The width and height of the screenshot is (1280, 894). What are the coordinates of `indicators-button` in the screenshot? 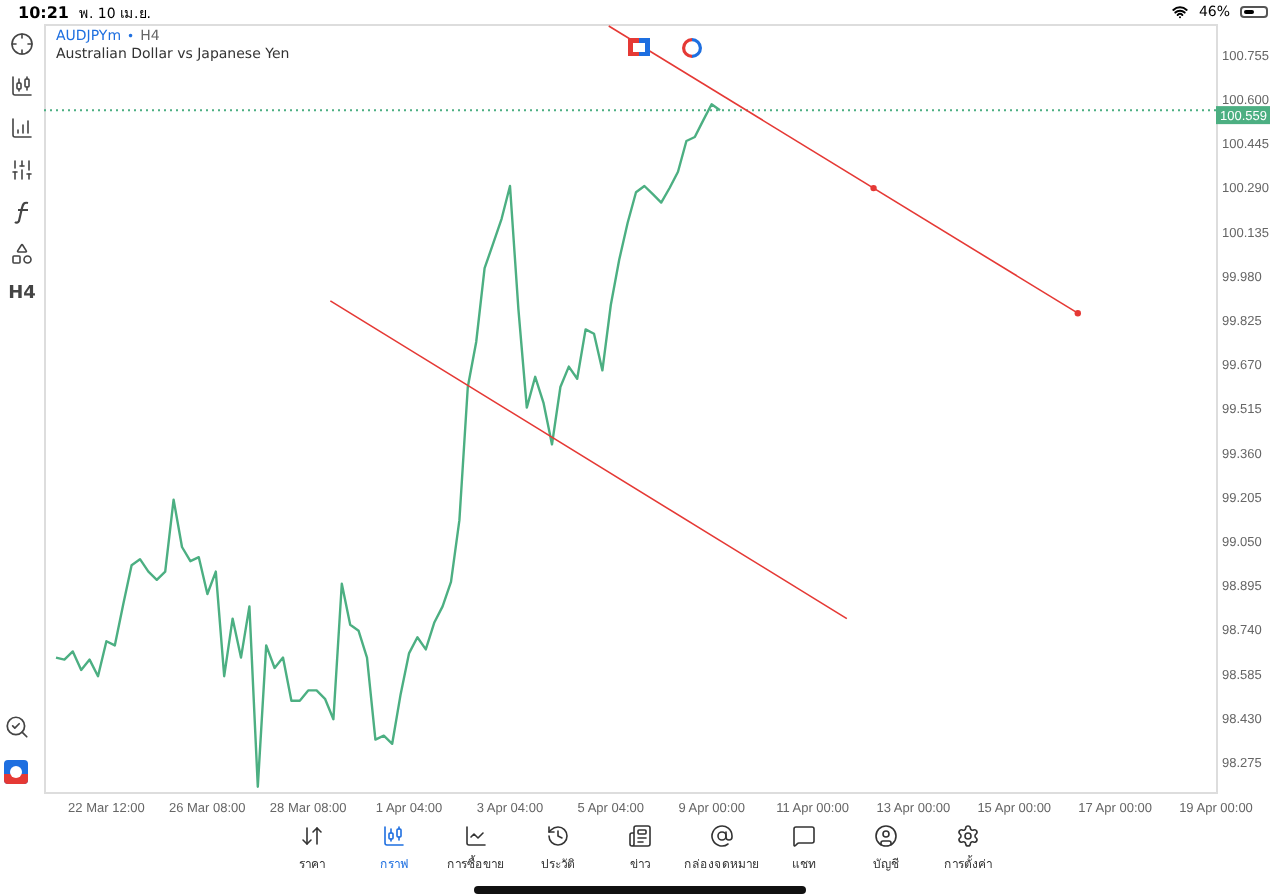 It's located at (22, 128).